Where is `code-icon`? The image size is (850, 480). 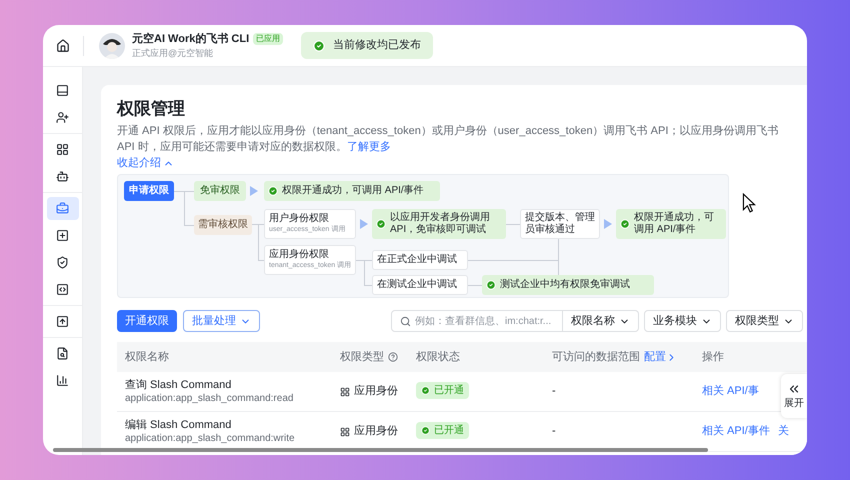
code-icon is located at coordinates (62, 289).